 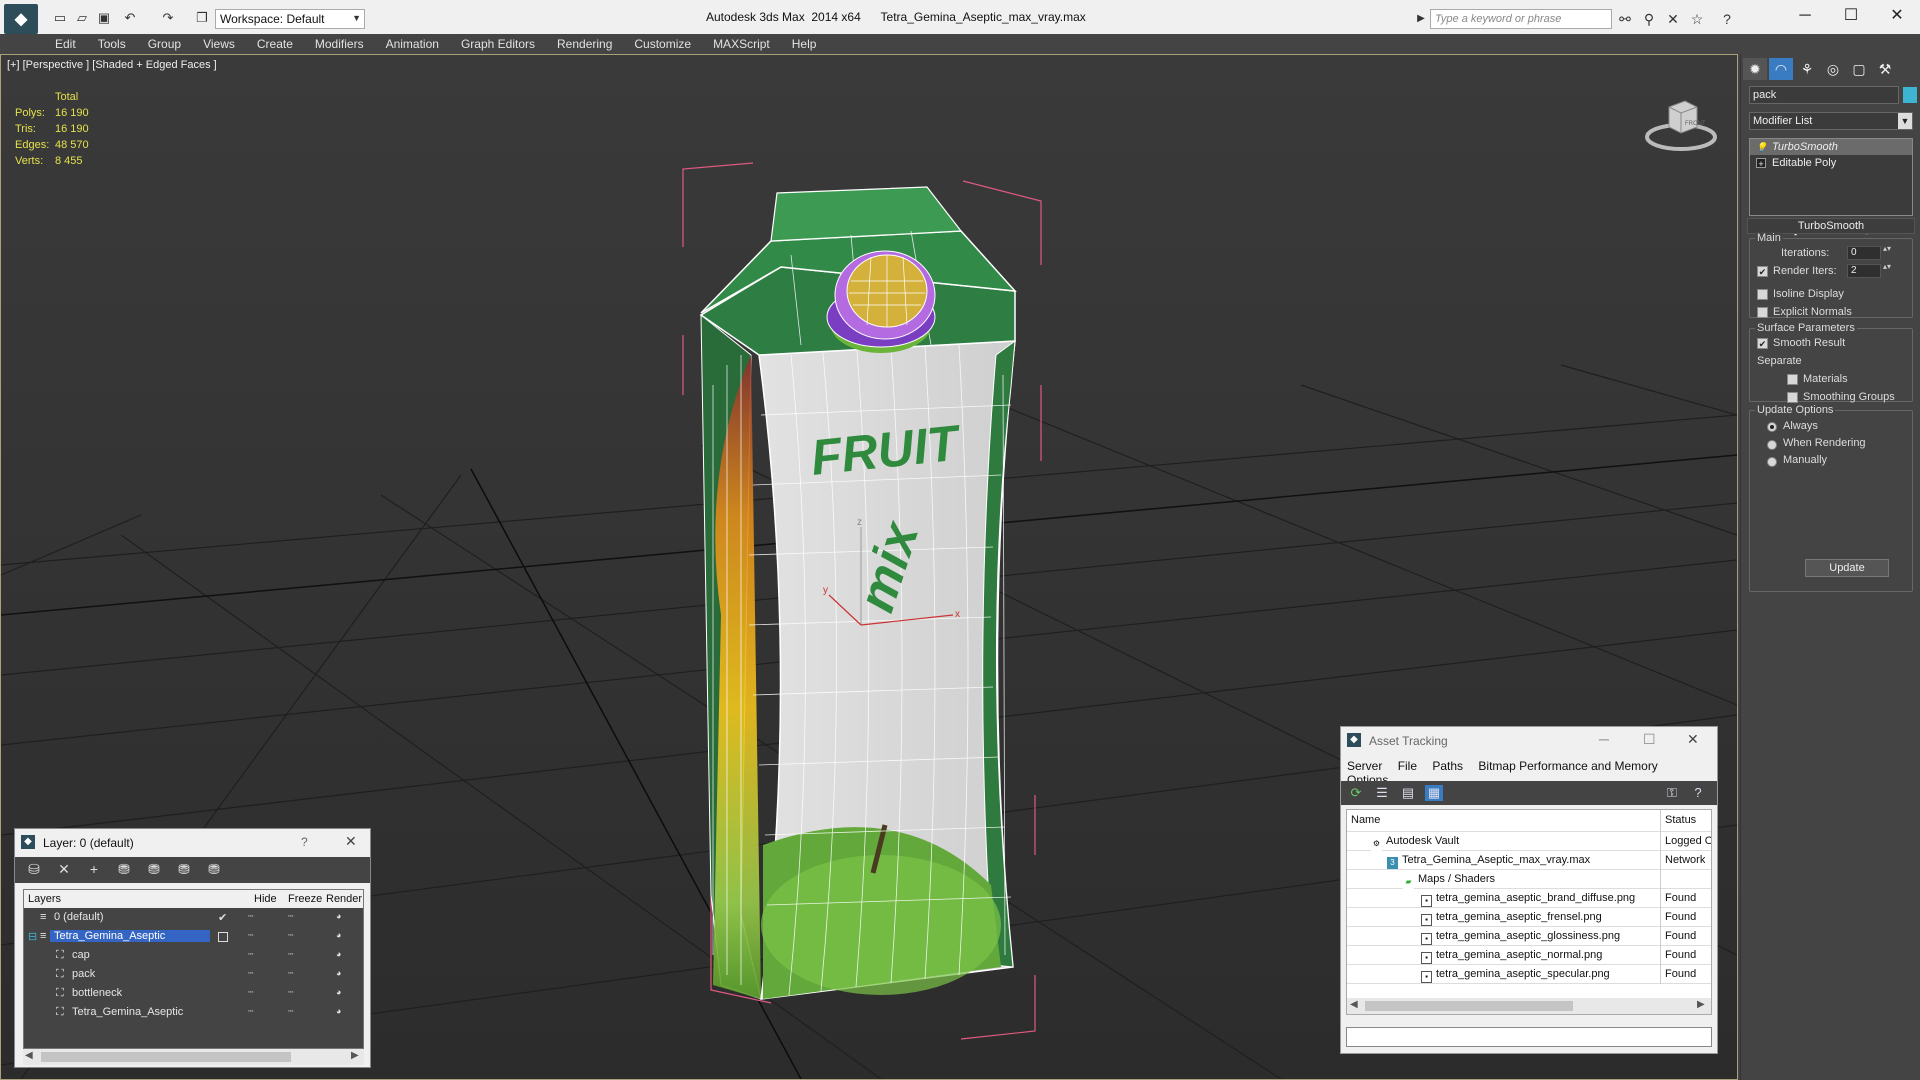 I want to click on menu-customize: Customize, so click(x=662, y=44).